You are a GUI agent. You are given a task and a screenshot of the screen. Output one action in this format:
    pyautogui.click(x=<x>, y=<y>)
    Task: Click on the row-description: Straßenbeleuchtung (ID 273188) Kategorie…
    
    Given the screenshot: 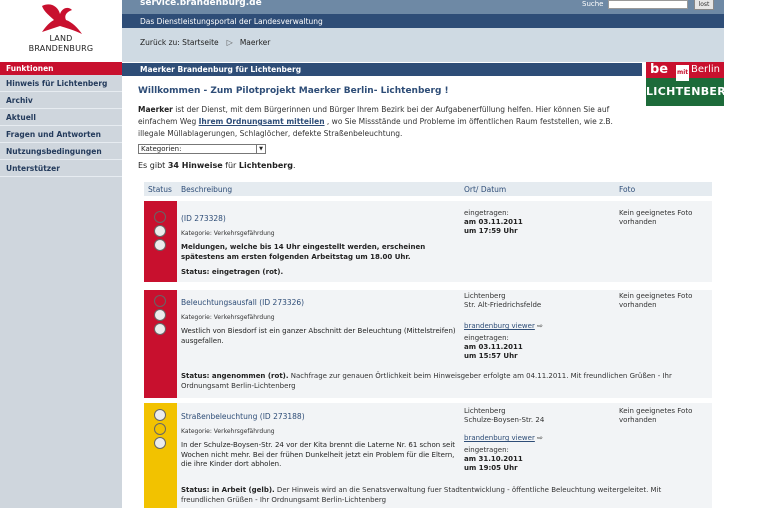 What is the action you would take?
    pyautogui.click(x=321, y=441)
    